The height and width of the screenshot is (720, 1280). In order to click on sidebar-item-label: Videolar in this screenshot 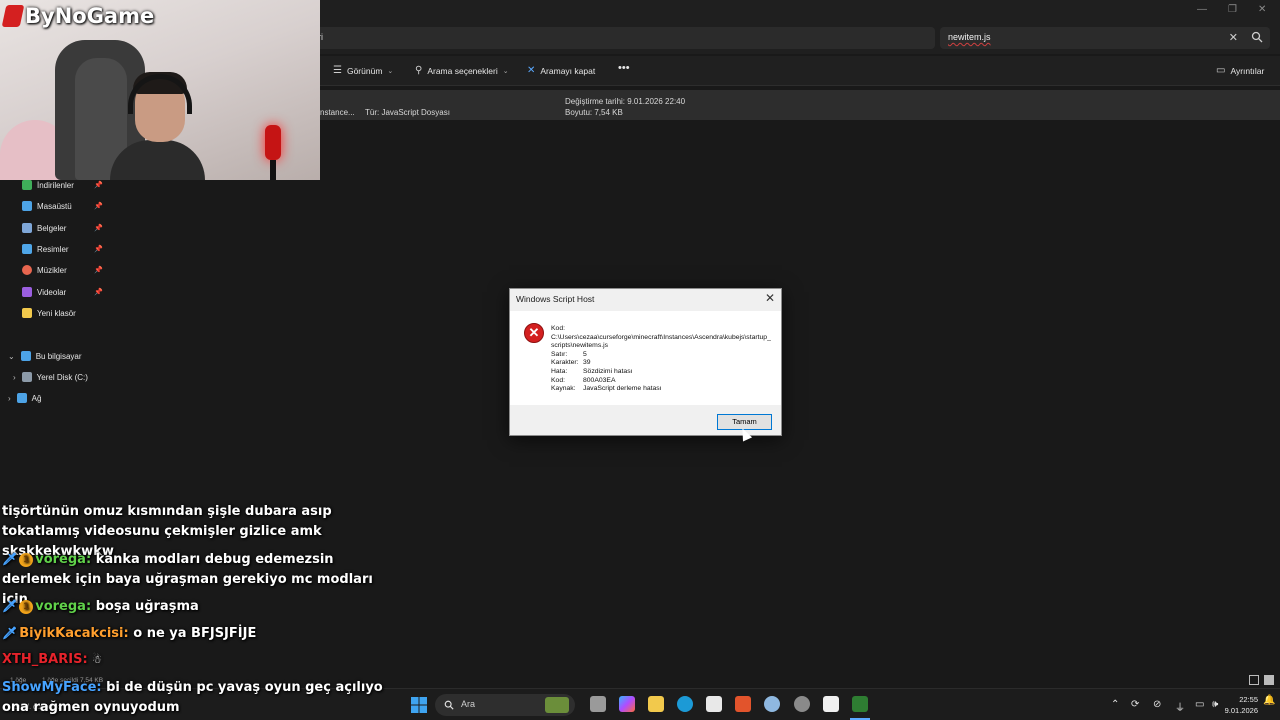, I will do `click(52, 292)`.